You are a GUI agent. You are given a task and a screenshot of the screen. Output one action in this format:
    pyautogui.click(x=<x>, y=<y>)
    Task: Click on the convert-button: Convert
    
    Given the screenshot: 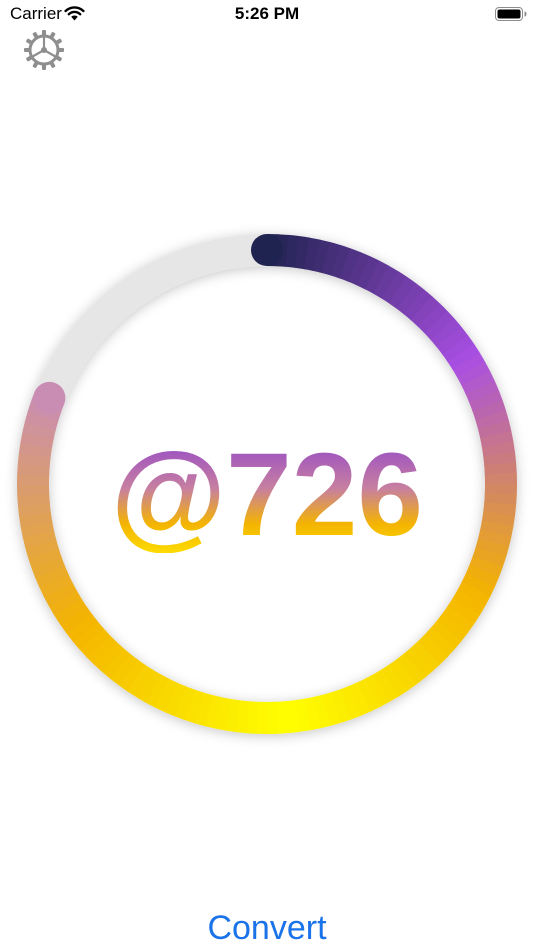 What is the action you would take?
    pyautogui.click(x=267, y=928)
    